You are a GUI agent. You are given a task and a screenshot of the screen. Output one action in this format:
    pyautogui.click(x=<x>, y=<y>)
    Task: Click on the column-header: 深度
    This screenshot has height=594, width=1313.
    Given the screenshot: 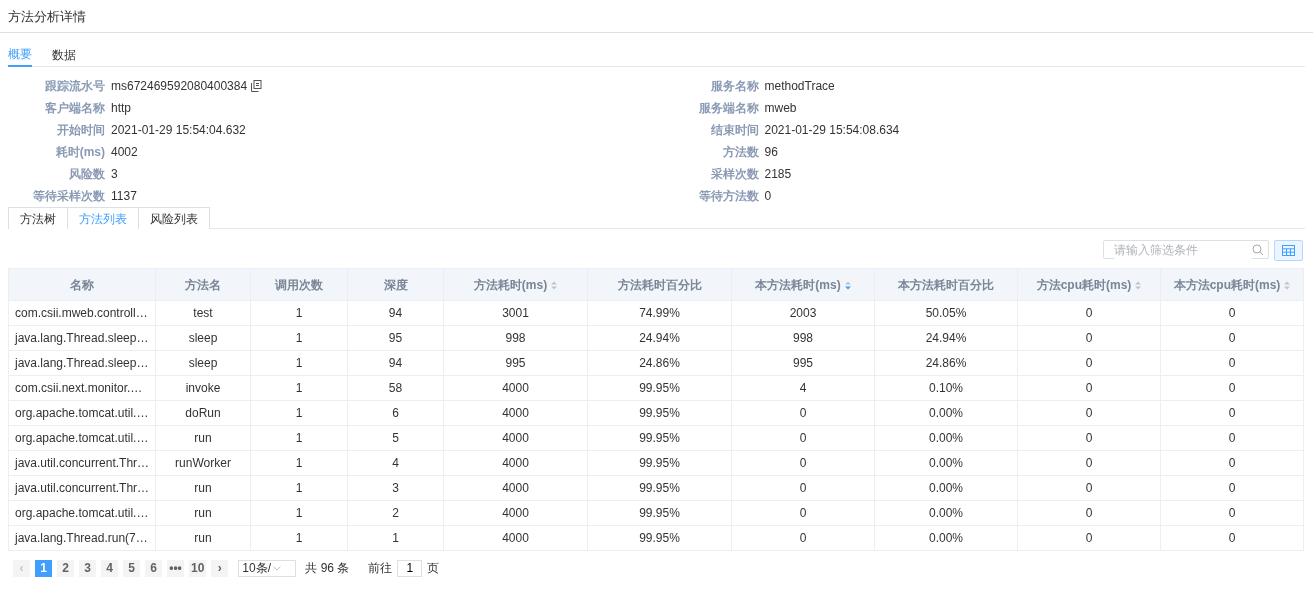 What is the action you would take?
    pyautogui.click(x=395, y=284)
    